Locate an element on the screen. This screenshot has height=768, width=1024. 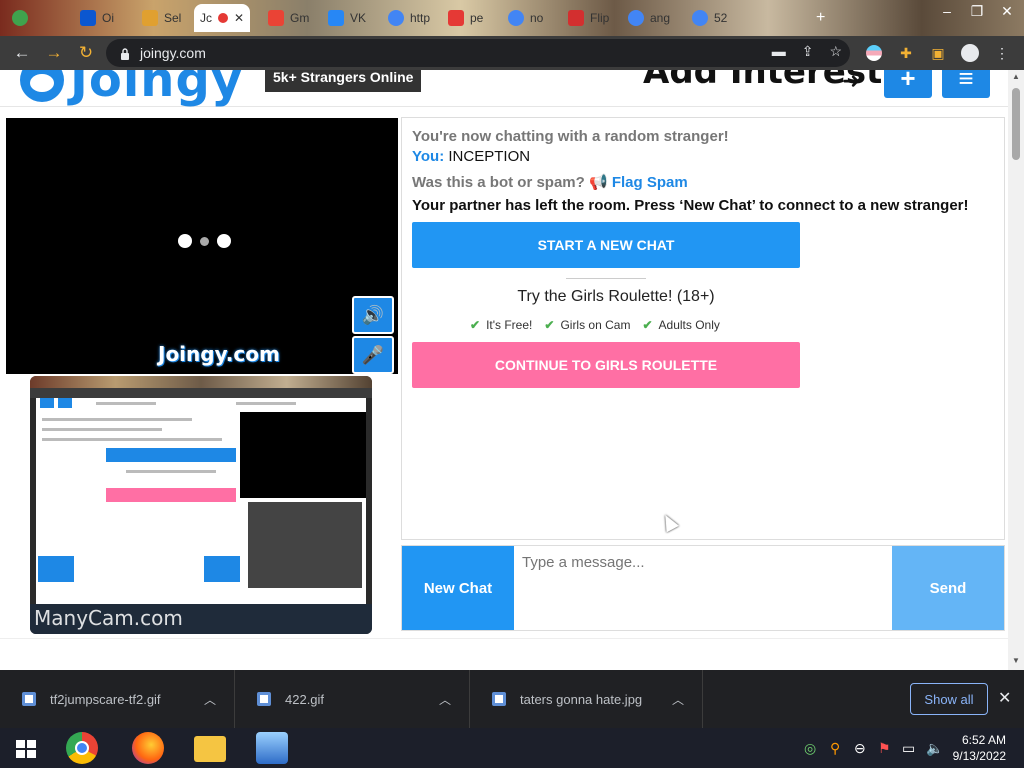
feature-item: ✔ It's Free! is located at coordinates (501, 325).